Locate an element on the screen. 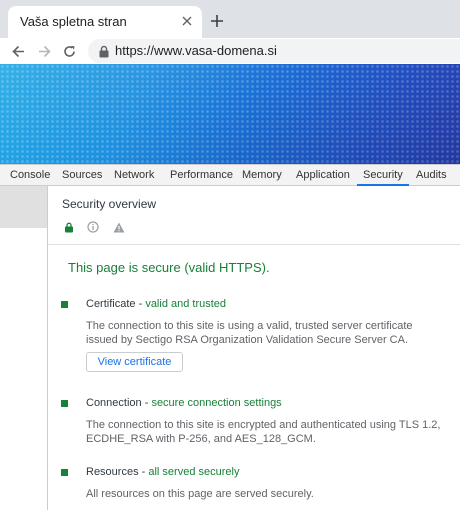  view-certificate-button: View certificate is located at coordinates (134, 362).